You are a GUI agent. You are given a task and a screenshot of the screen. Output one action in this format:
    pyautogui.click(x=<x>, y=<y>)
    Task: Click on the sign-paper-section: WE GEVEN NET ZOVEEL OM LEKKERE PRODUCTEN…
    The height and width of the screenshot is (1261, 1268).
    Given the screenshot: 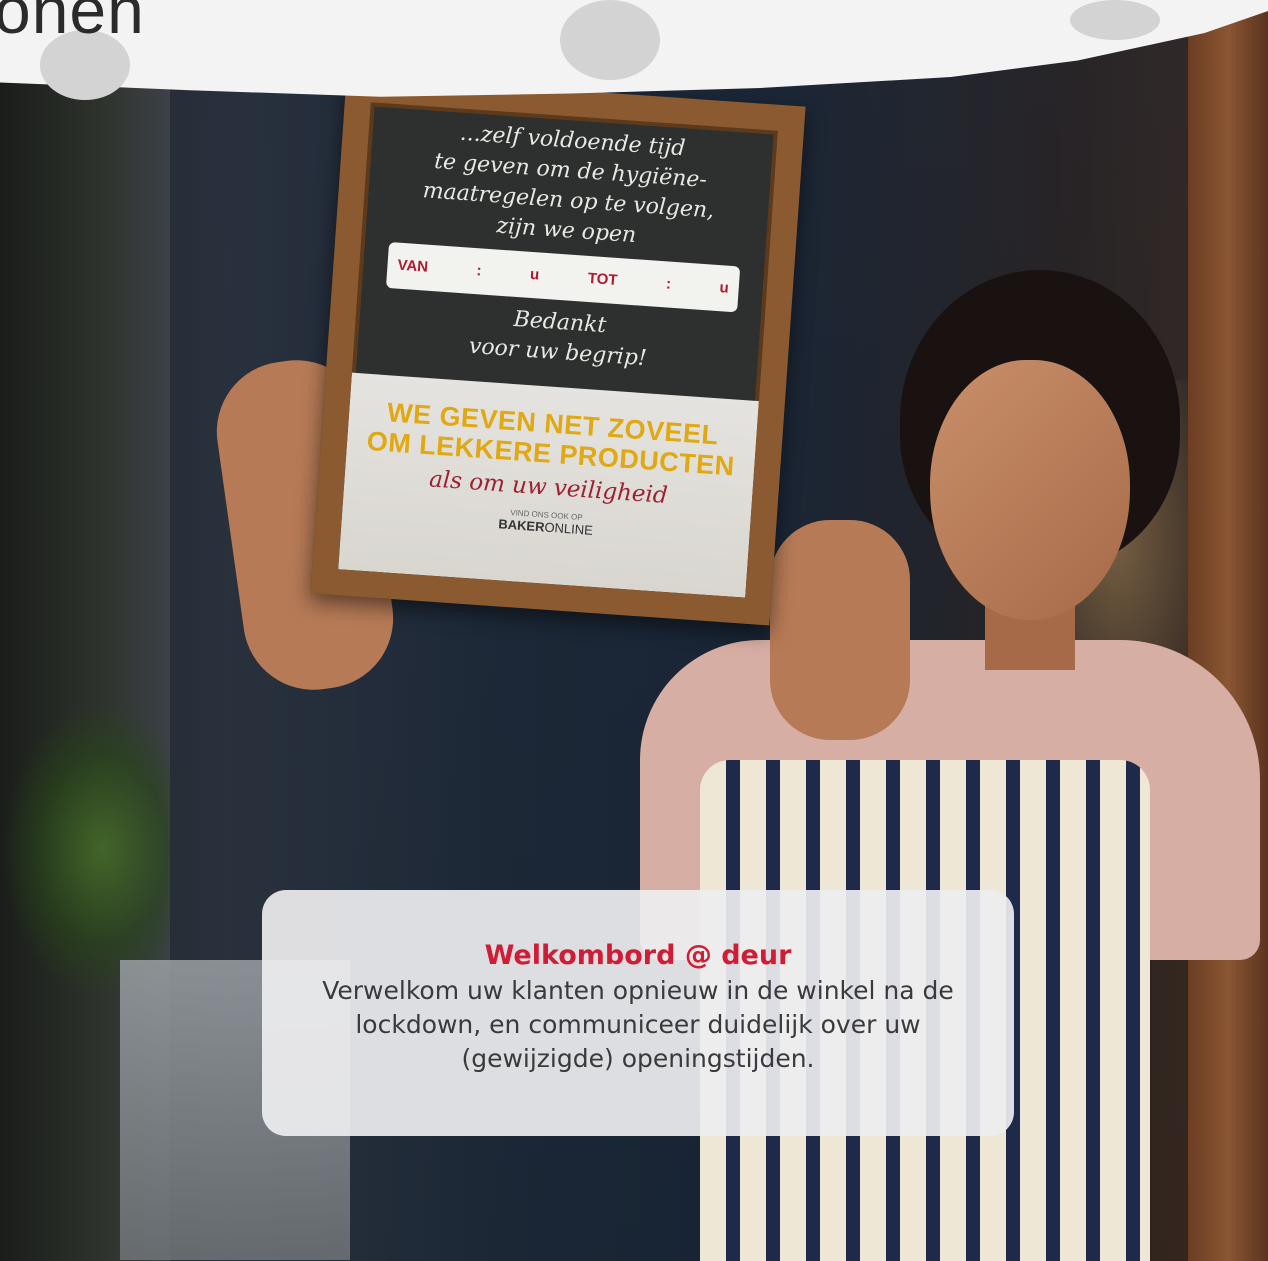 What is the action you would take?
    pyautogui.click(x=548, y=485)
    